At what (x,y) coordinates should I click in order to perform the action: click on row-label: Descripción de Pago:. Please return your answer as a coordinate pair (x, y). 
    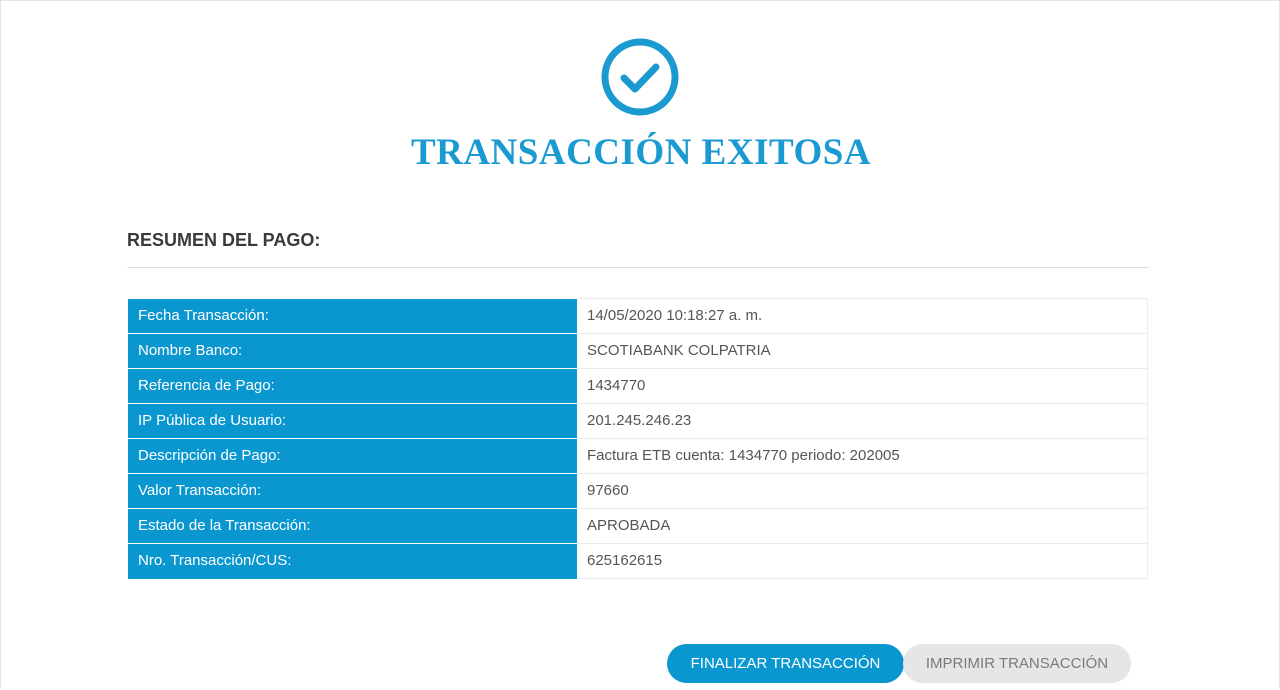
    Looking at the image, I should click on (352, 456).